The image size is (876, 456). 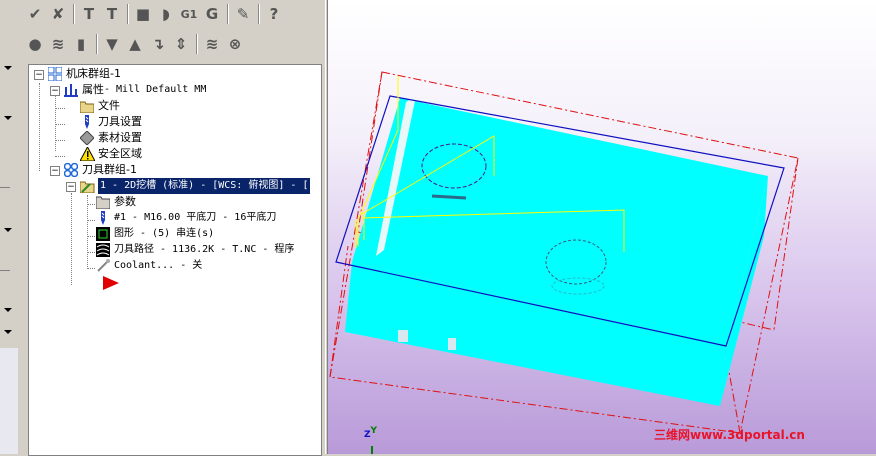 What do you see at coordinates (9, 401) in the screenshot?
I see `side-panel-lower` at bounding box center [9, 401].